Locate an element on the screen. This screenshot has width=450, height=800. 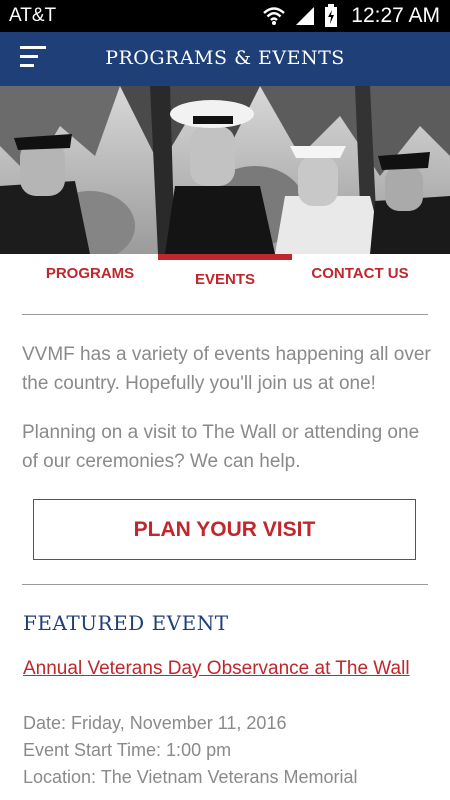
status-bar: AT&T 12:27 AM is located at coordinates (225, 16).